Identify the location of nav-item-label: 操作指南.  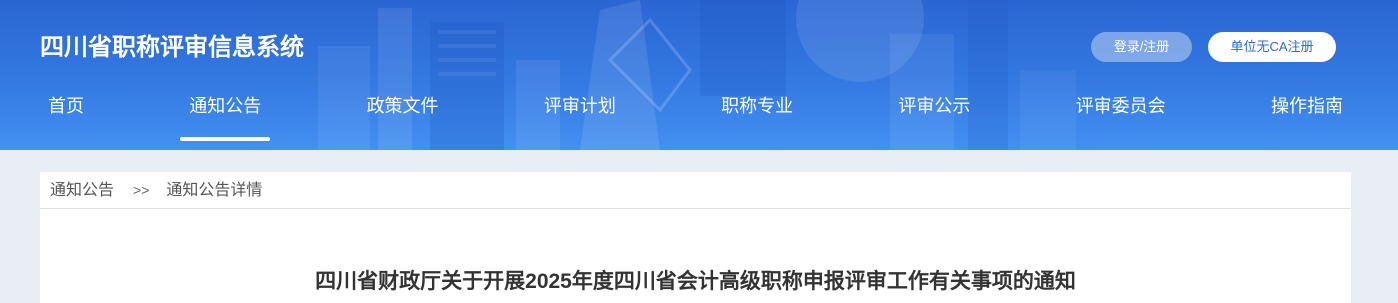
(1306, 106).